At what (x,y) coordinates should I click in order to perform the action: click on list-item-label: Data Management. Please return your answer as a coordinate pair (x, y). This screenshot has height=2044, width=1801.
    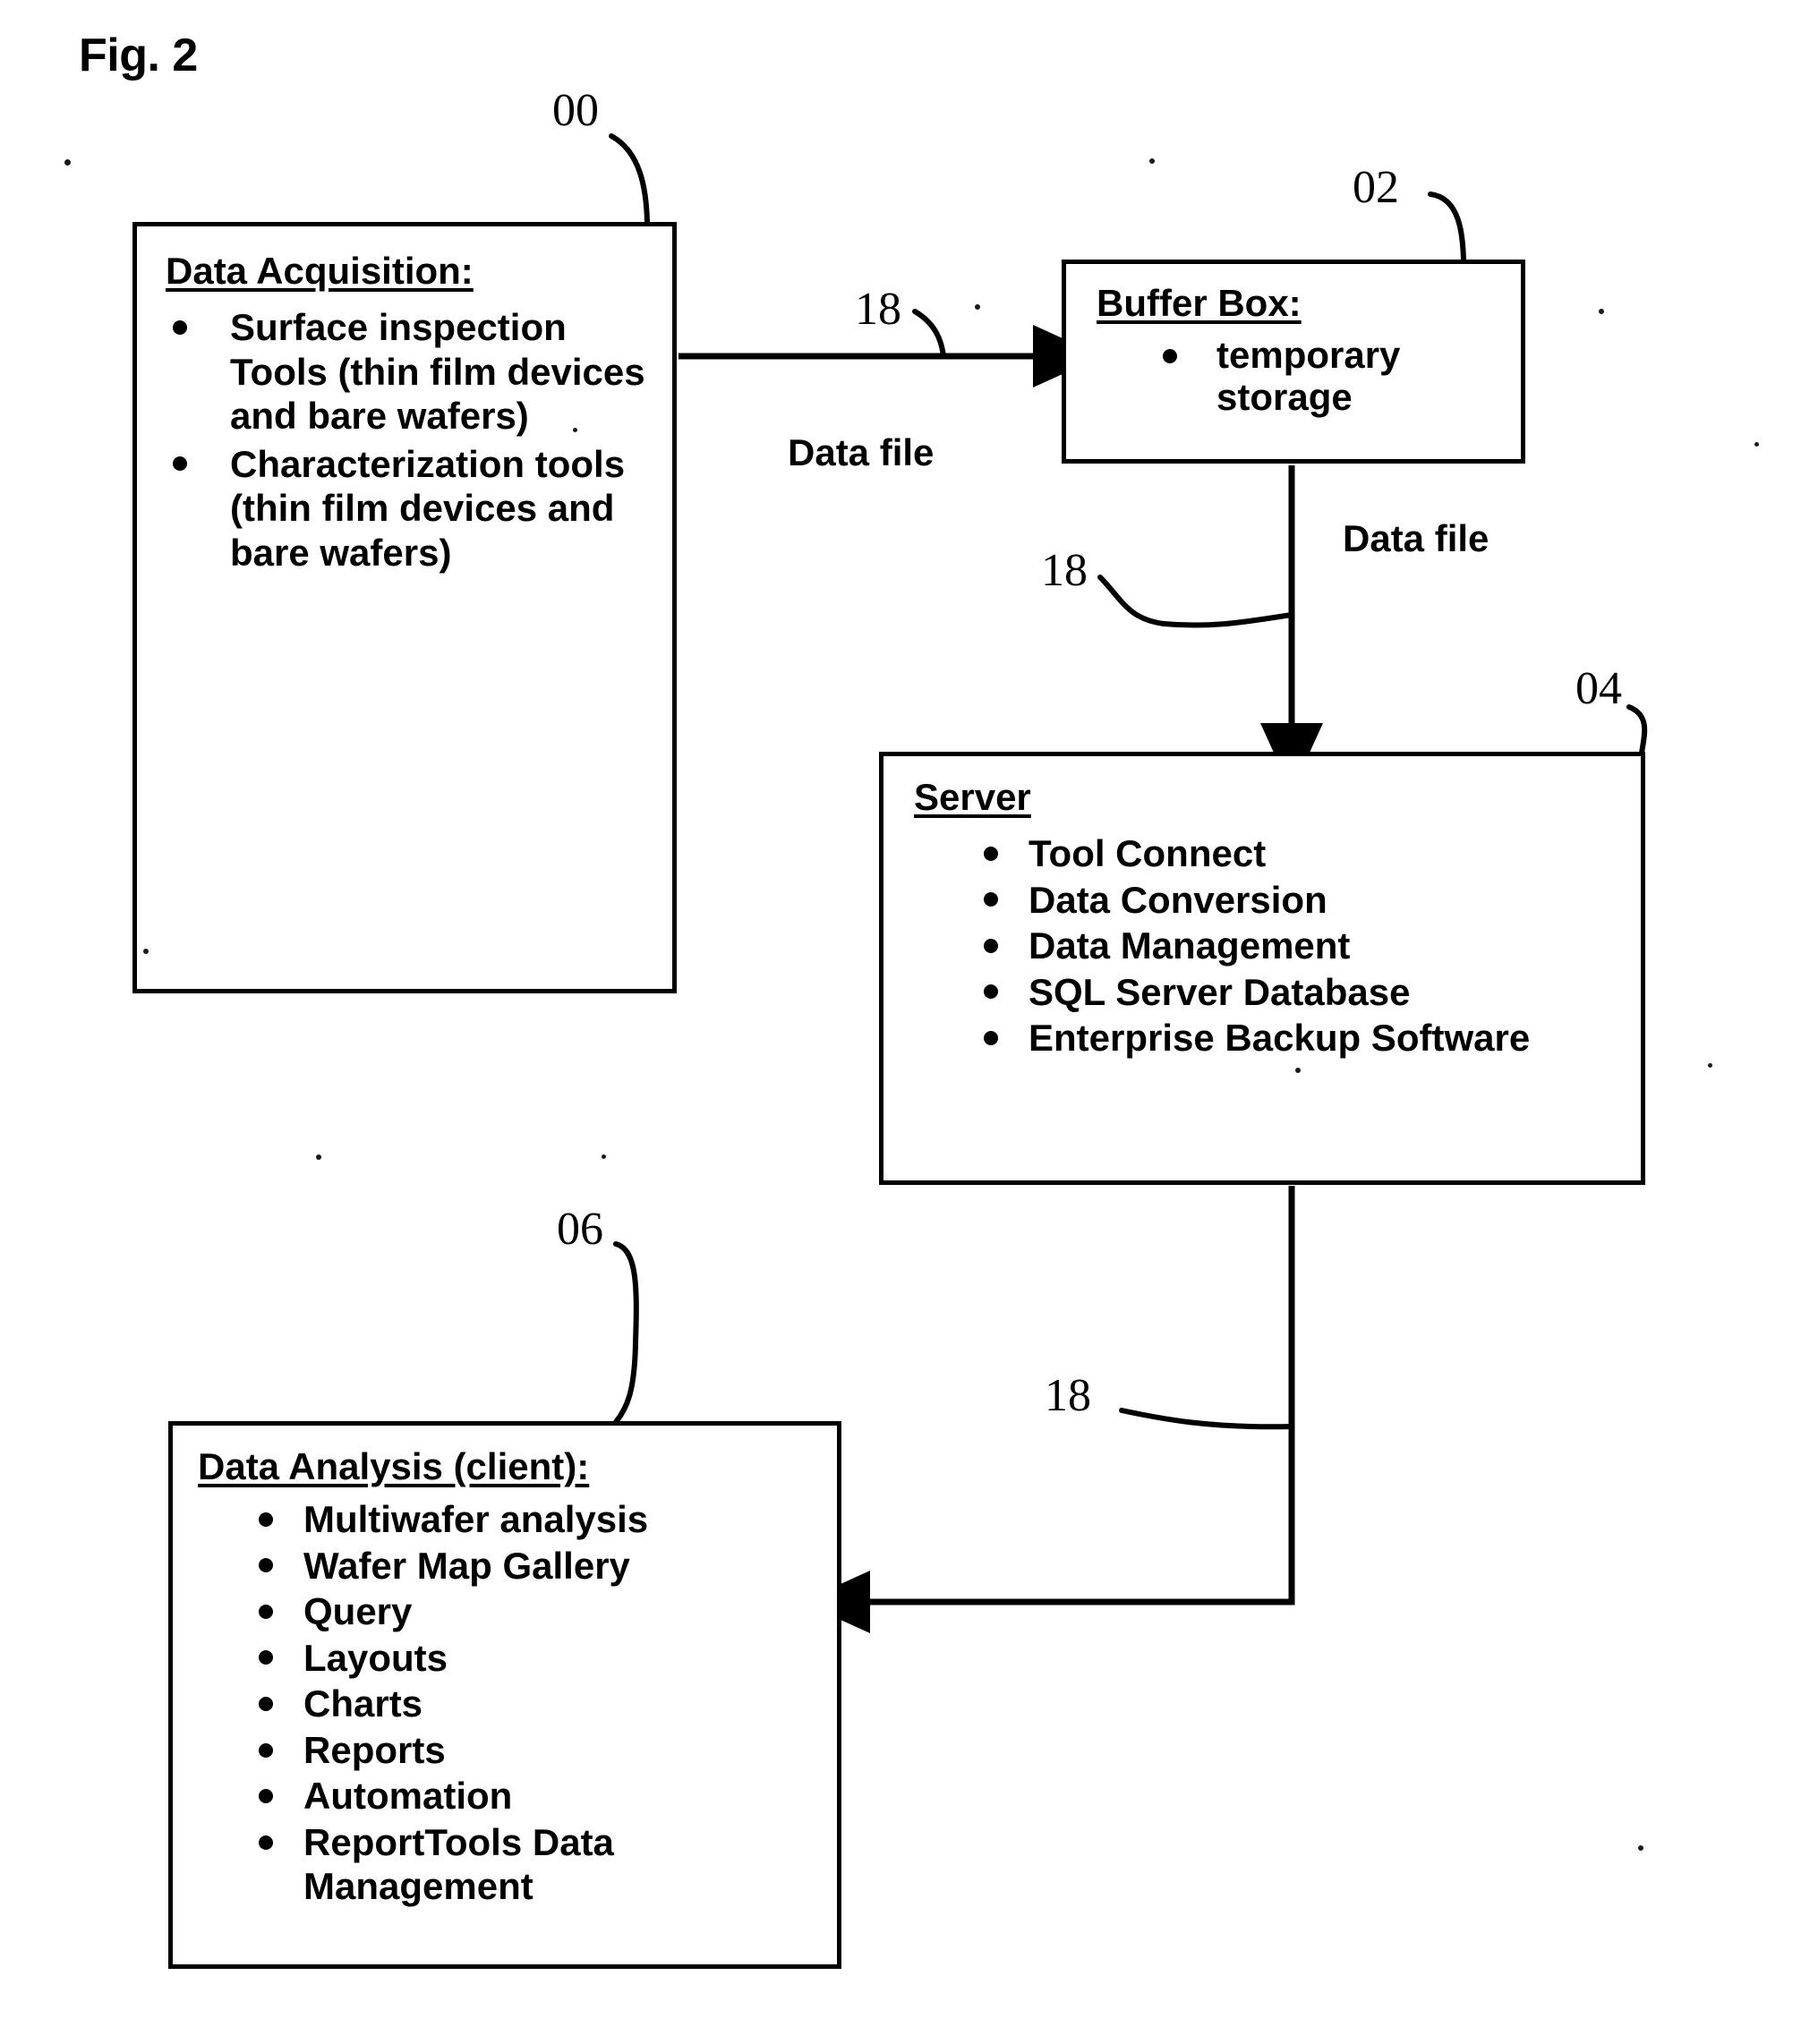
    Looking at the image, I should click on (1190, 945).